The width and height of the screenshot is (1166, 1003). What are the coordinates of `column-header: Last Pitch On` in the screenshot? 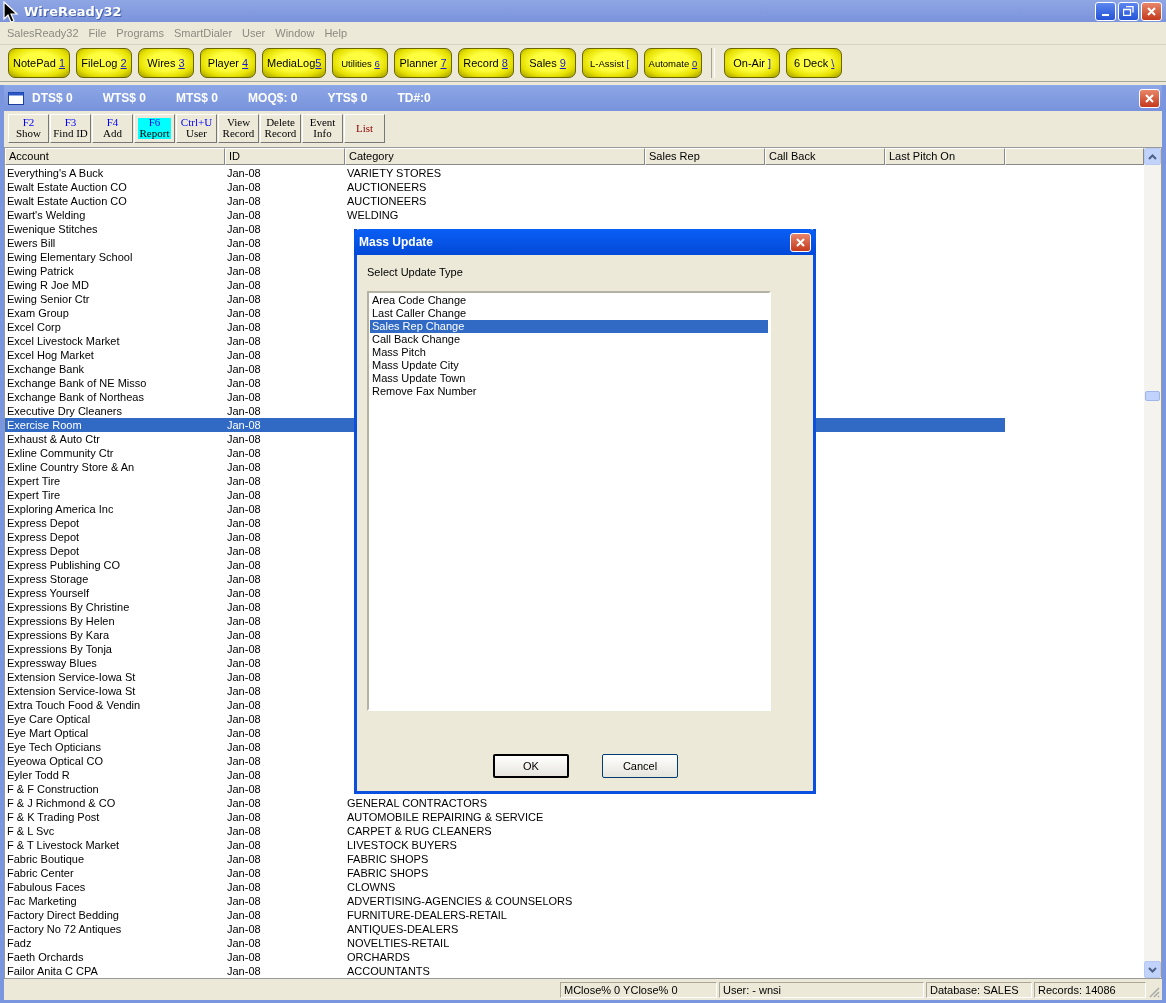 It's located at (945, 156).